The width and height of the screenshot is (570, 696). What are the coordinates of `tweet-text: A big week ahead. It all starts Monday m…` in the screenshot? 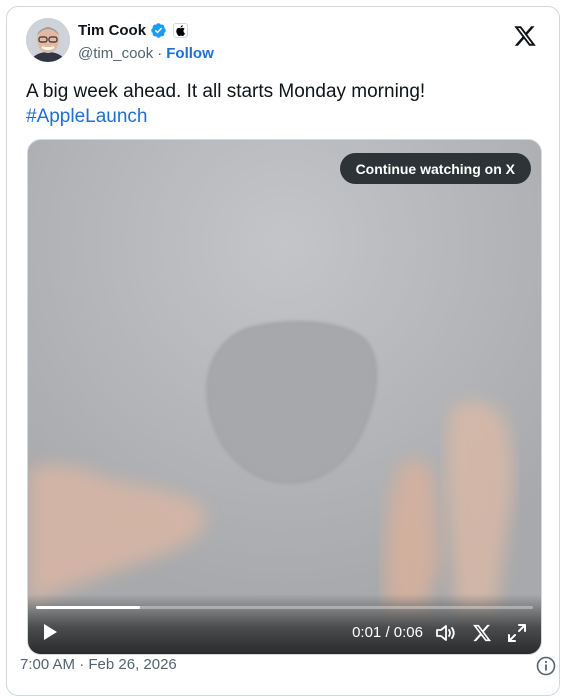 It's located at (286, 104).